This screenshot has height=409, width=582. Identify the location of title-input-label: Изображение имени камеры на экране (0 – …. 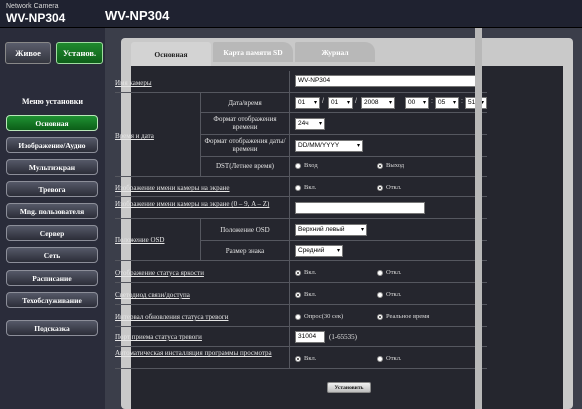
(192, 204).